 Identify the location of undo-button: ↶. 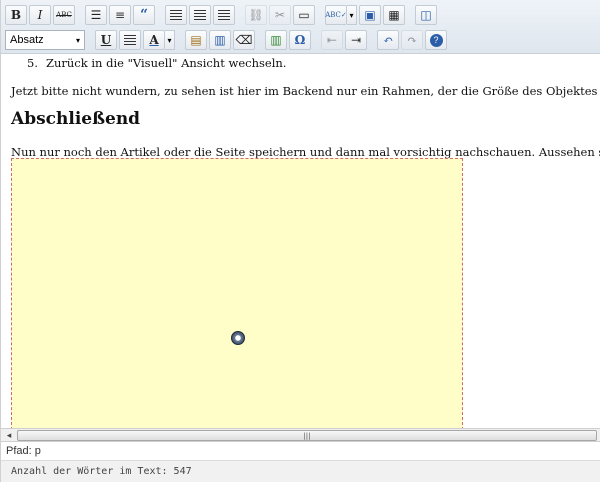
(388, 40).